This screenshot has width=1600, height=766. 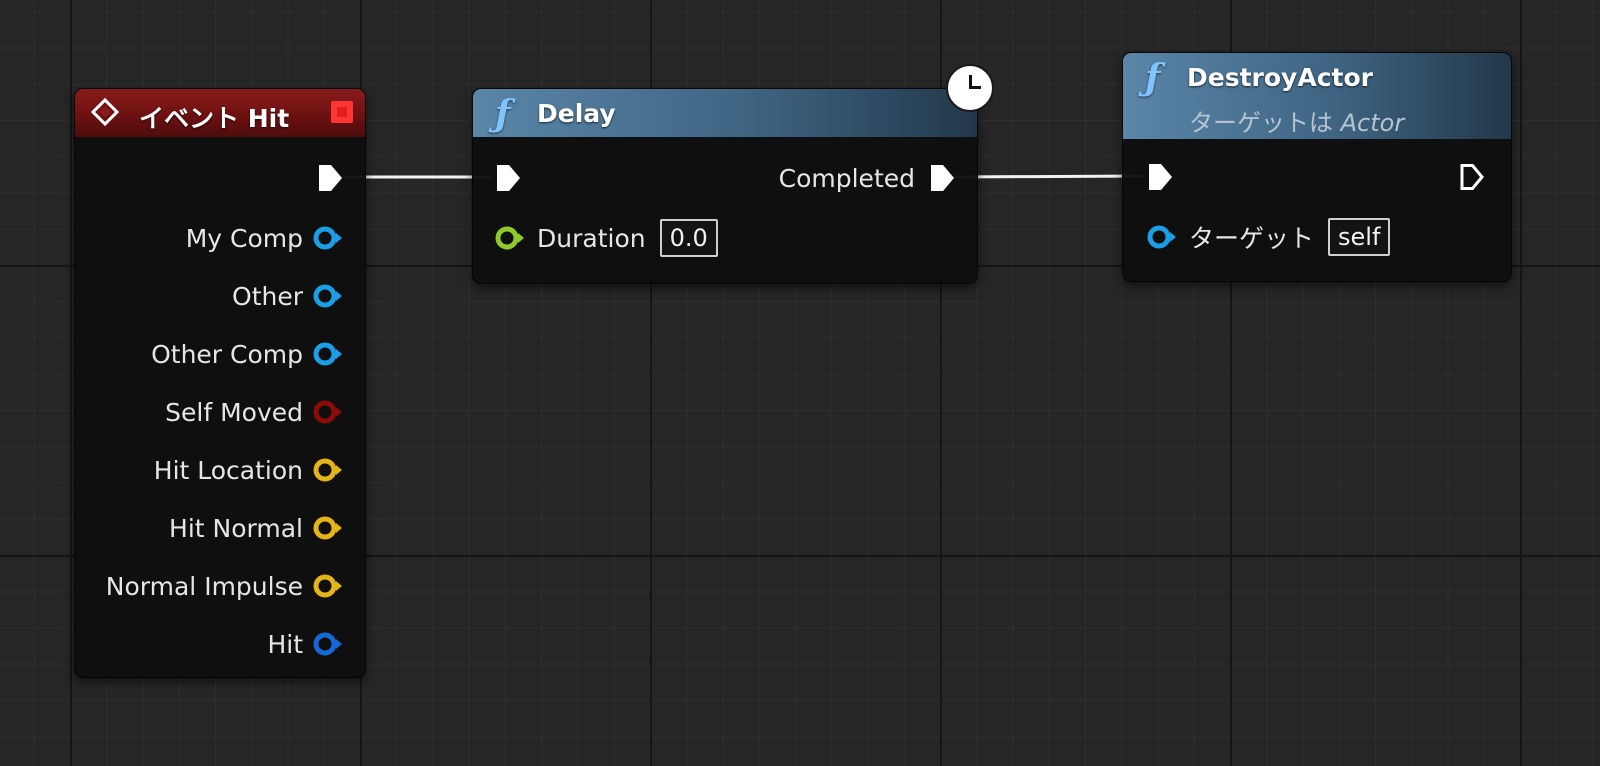 I want to click on destroy-actor-node-subtitle: ターゲットは Actor, so click(x=1296, y=120).